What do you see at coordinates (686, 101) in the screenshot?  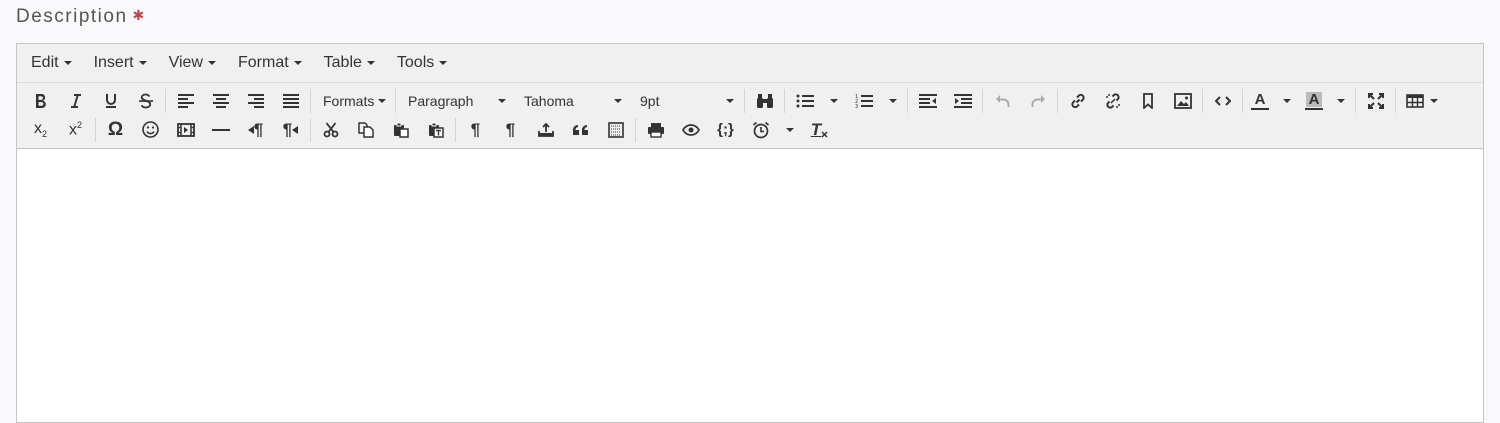 I see `font-size-dropdown: 9pt` at bounding box center [686, 101].